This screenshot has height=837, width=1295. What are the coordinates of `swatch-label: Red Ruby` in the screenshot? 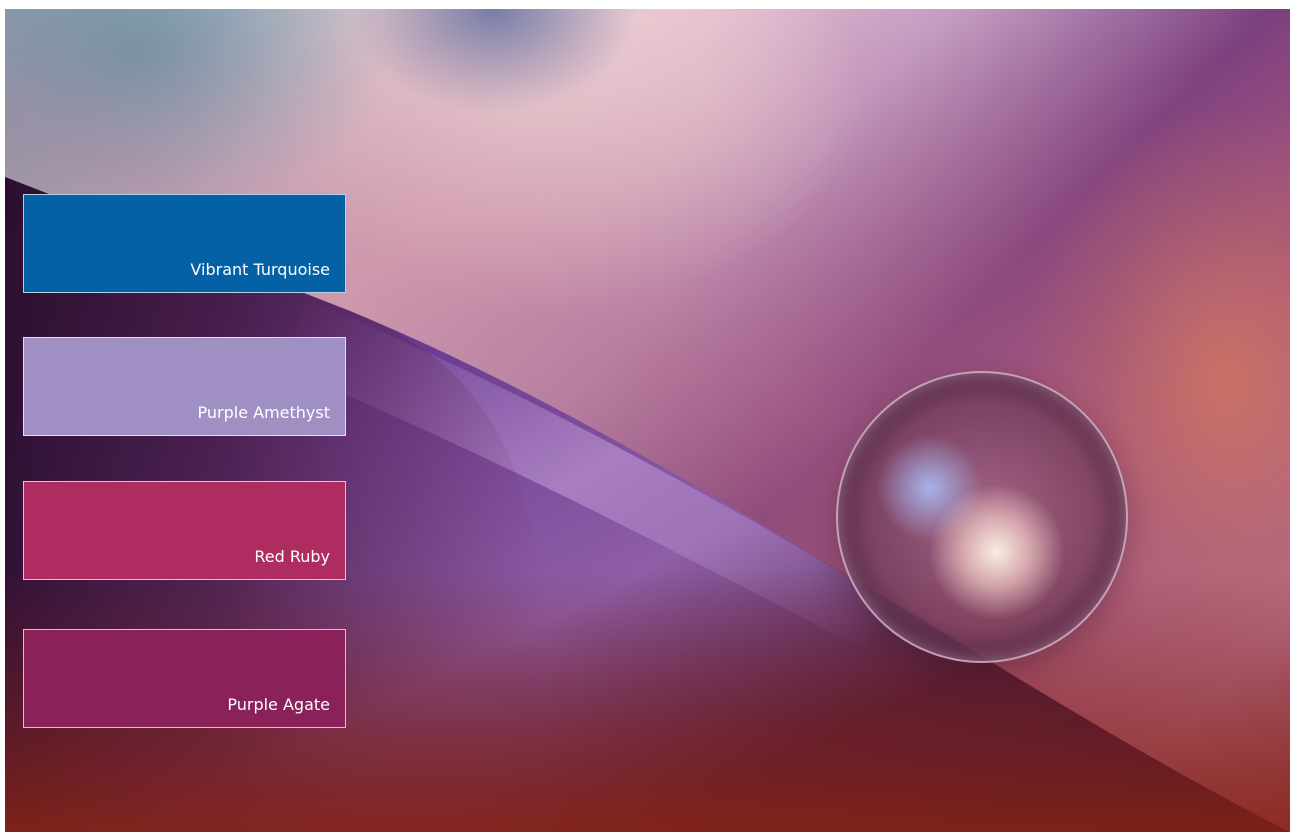 It's located at (292, 556).